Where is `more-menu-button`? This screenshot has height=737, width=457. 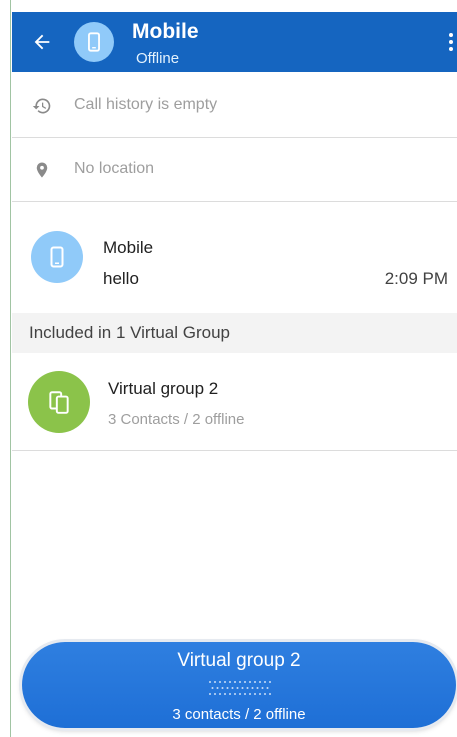
more-menu-button is located at coordinates (451, 42).